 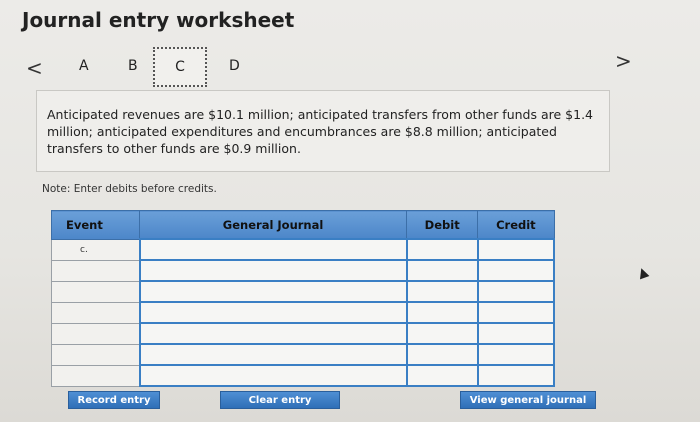 I want to click on clear-entry-button: Clear entry, so click(x=280, y=400).